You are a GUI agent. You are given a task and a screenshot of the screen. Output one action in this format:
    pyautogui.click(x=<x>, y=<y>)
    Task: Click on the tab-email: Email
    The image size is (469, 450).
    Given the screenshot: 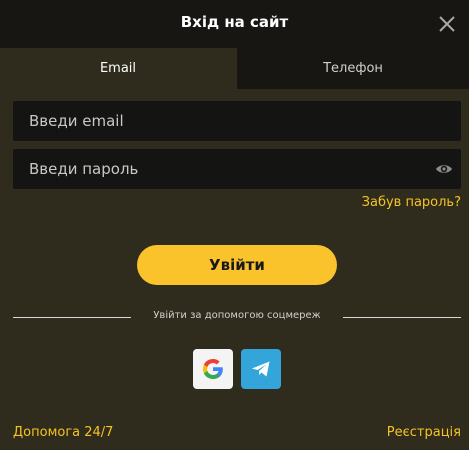 What is the action you would take?
    pyautogui.click(x=118, y=68)
    